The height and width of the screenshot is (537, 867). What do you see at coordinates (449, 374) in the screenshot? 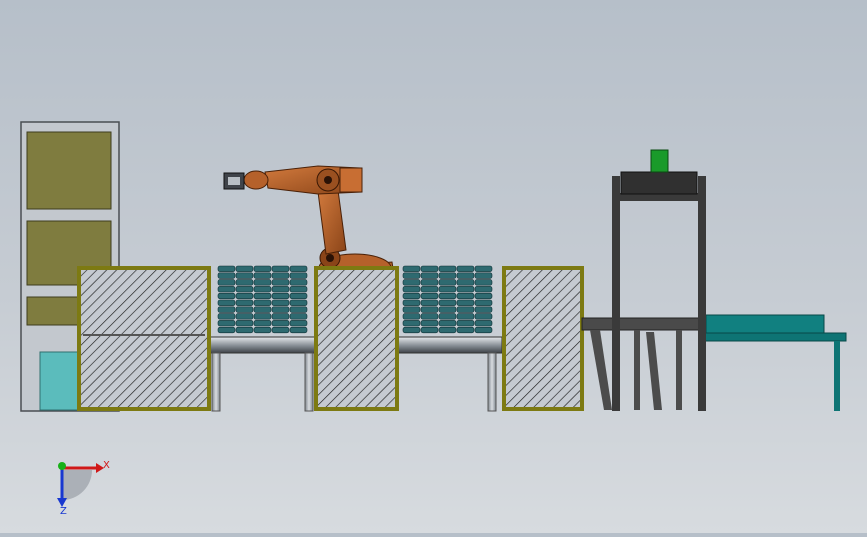
I see `roller-conveyor-right` at bounding box center [449, 374].